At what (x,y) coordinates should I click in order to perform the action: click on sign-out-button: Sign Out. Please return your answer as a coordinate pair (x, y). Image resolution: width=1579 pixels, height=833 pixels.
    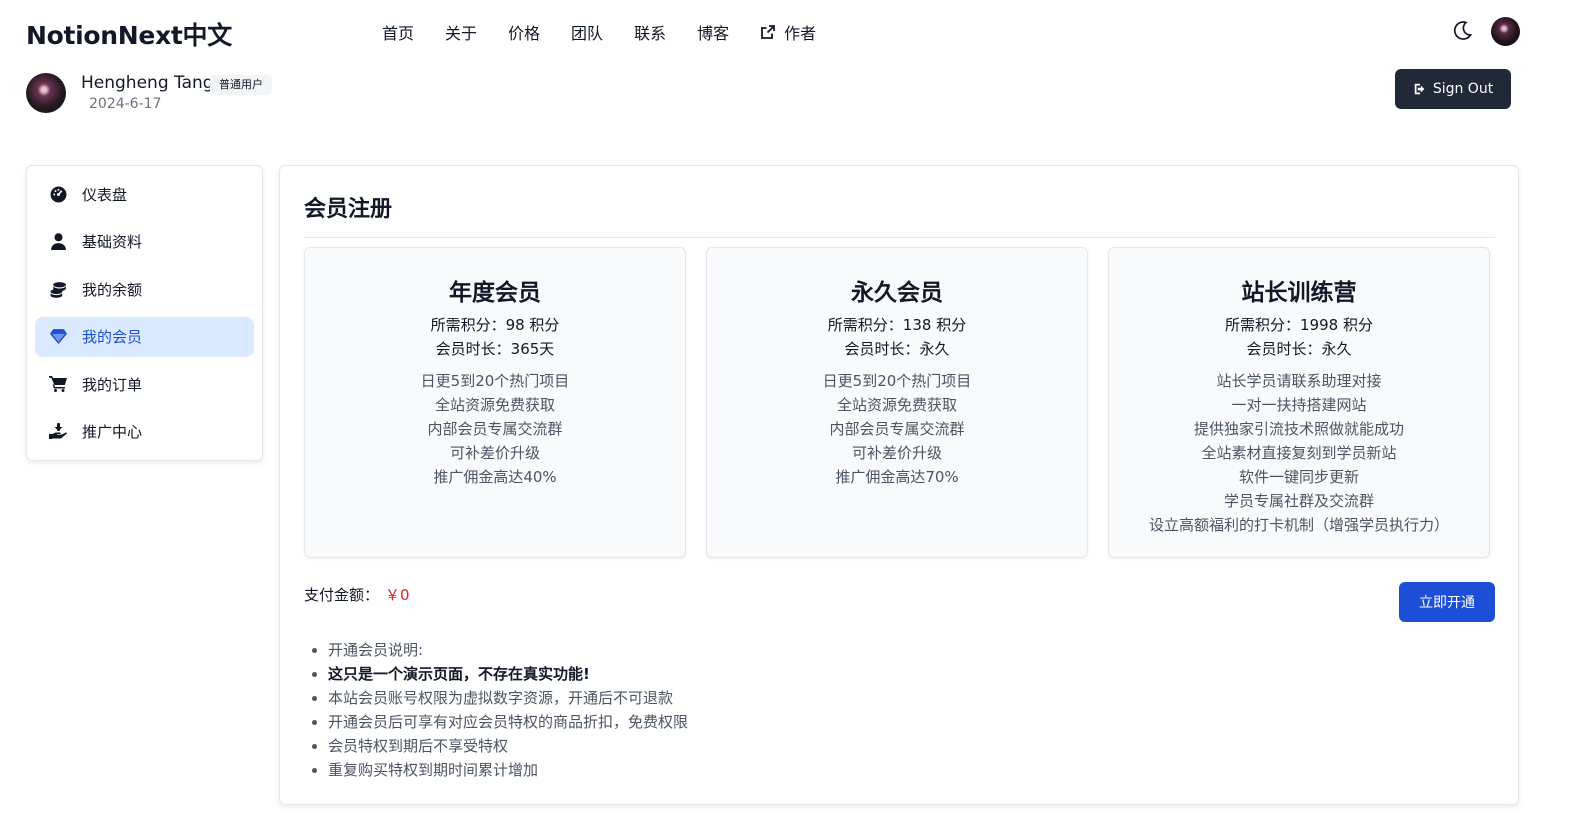
    Looking at the image, I should click on (1453, 89).